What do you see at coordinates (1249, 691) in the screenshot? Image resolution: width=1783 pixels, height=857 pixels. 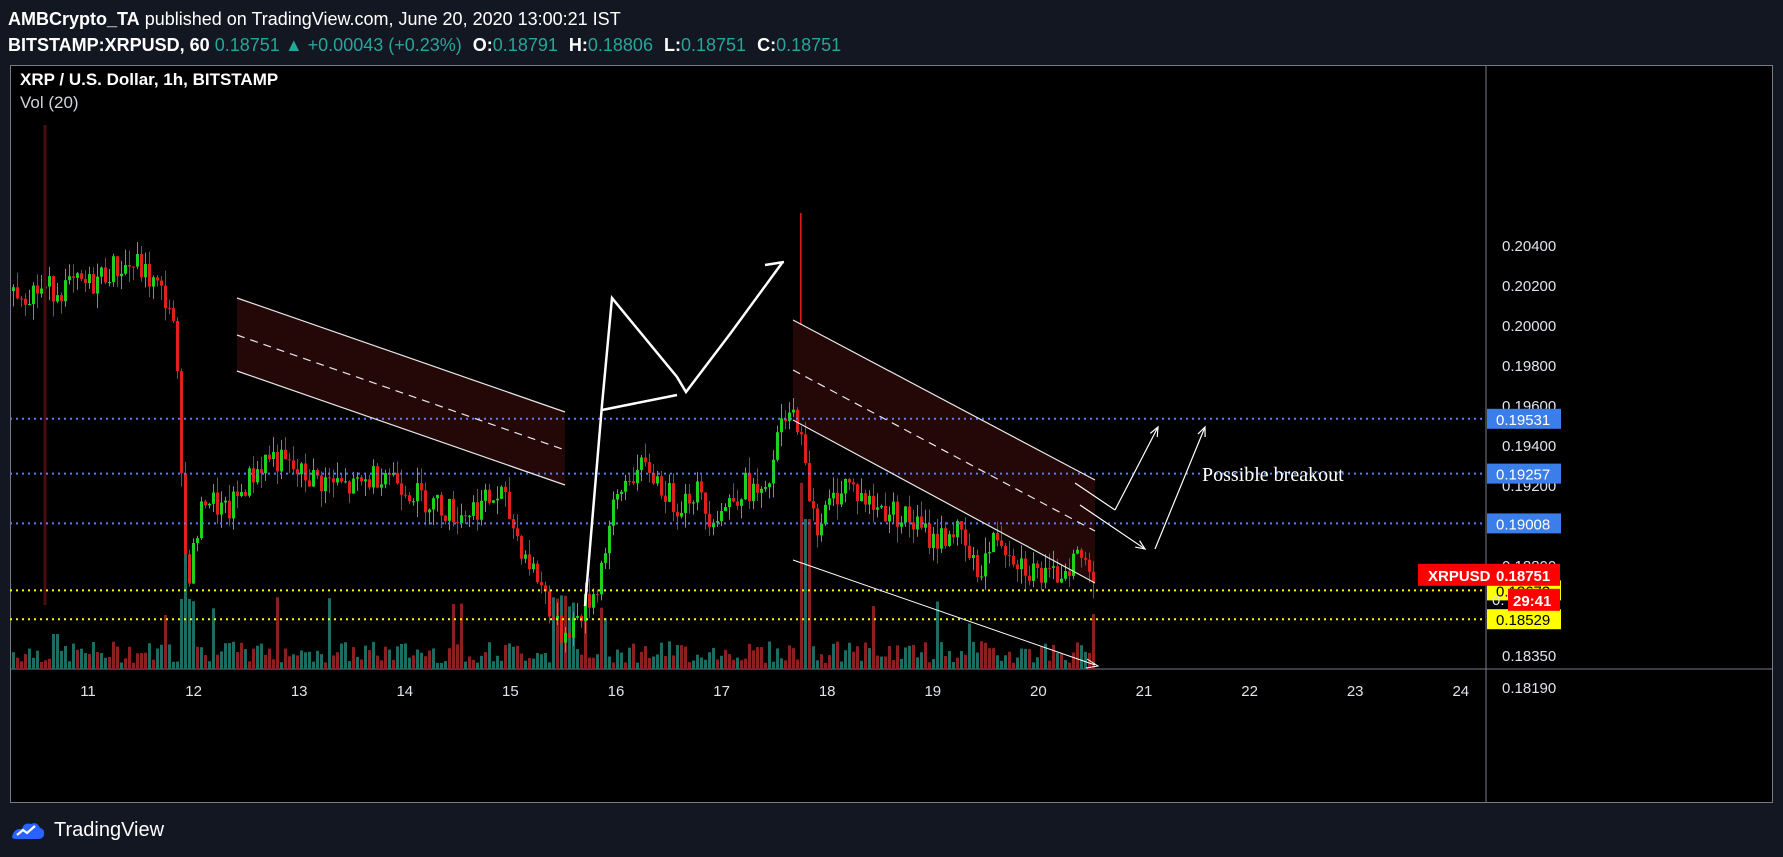 I see `time-tick-label: 22` at bounding box center [1249, 691].